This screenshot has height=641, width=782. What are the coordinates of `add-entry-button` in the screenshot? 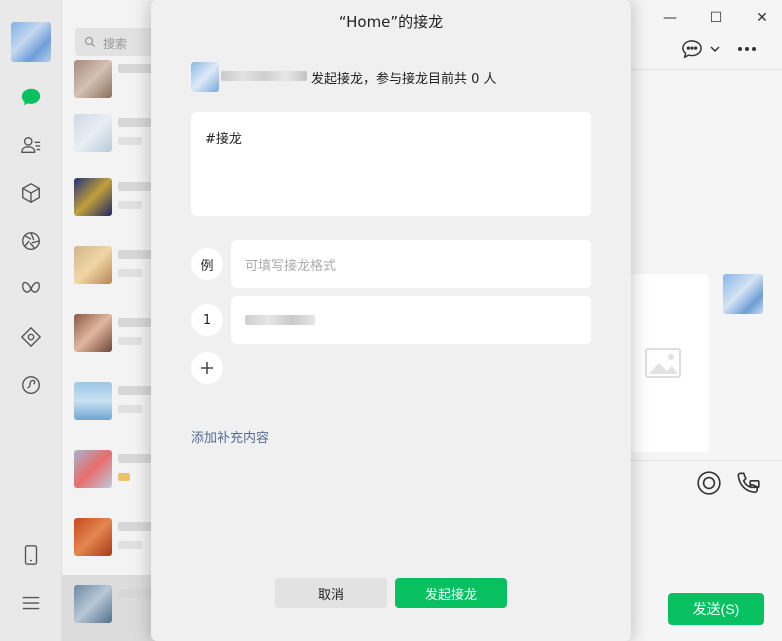 It's located at (207, 368).